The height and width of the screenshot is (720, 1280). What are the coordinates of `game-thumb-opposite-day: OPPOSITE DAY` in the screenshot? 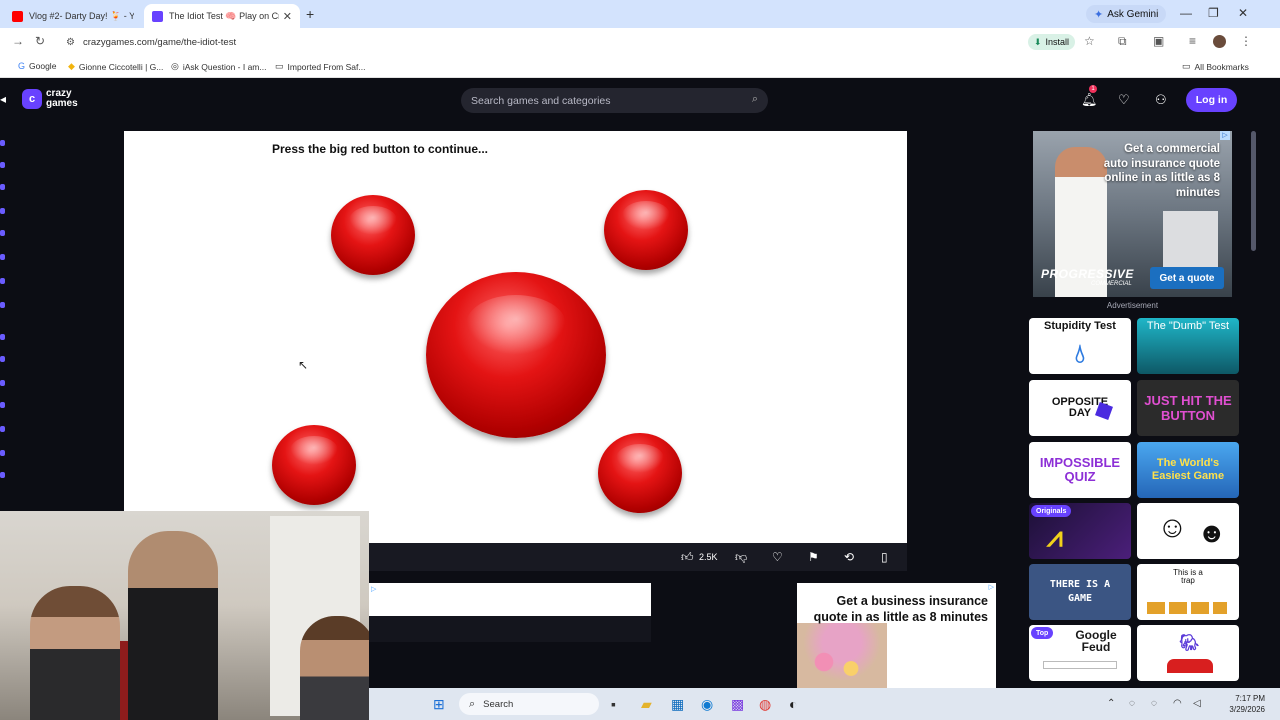 It's located at (1080, 408).